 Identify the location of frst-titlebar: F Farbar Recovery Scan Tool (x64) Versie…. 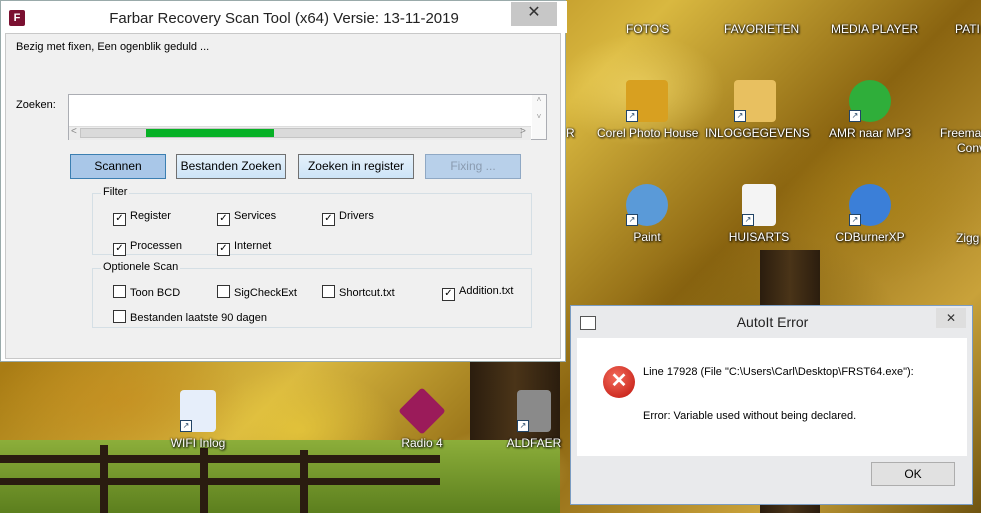
(284, 17).